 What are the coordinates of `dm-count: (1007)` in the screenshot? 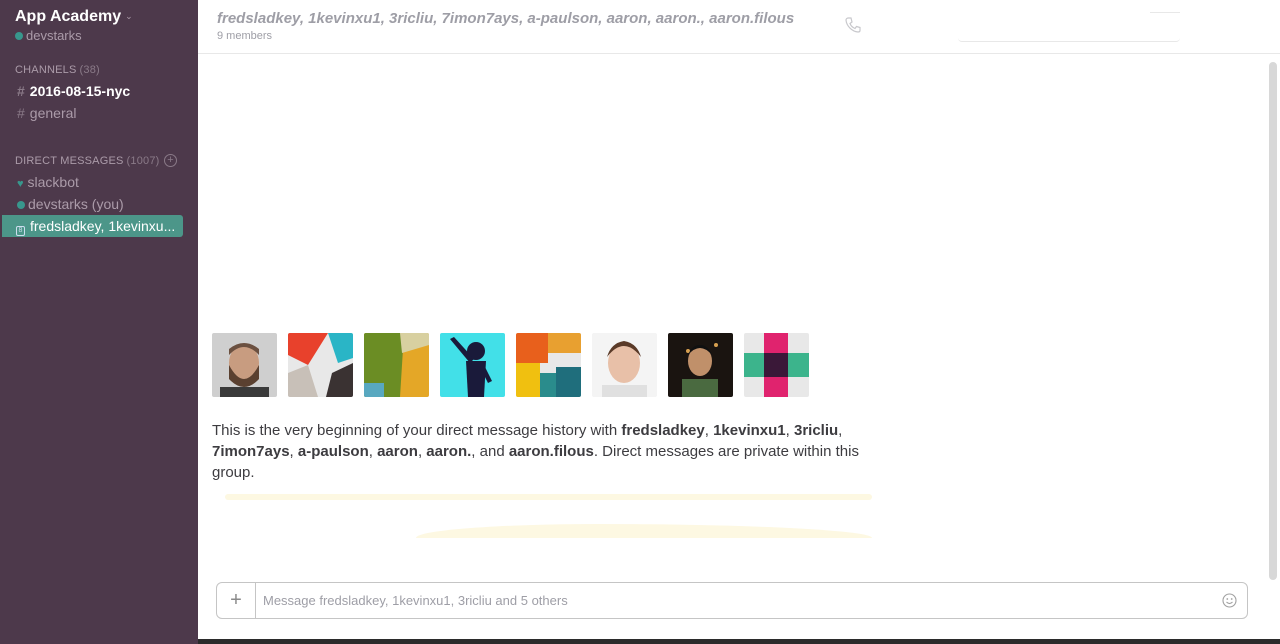 It's located at (143, 161).